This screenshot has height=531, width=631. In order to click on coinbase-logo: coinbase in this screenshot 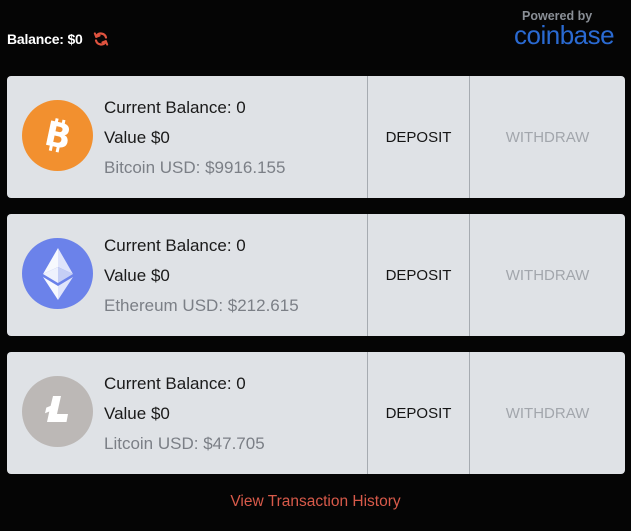, I will do `click(564, 35)`.